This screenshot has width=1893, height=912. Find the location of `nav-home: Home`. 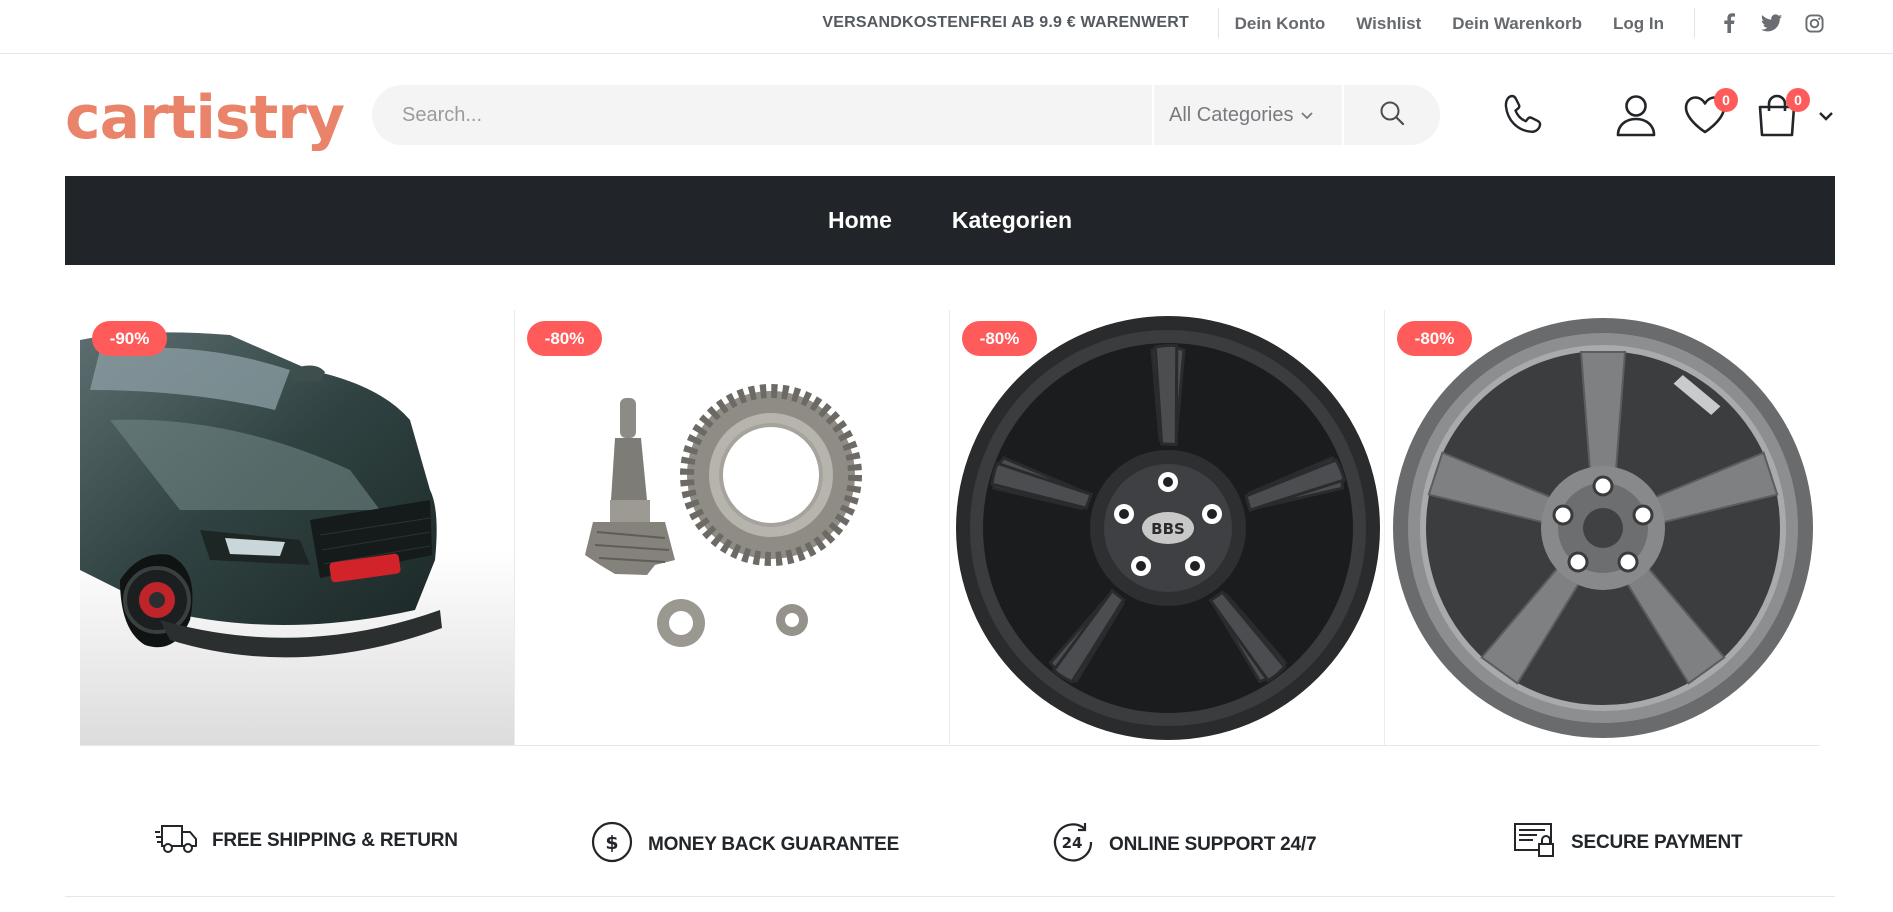

nav-home: Home is located at coordinates (860, 220).